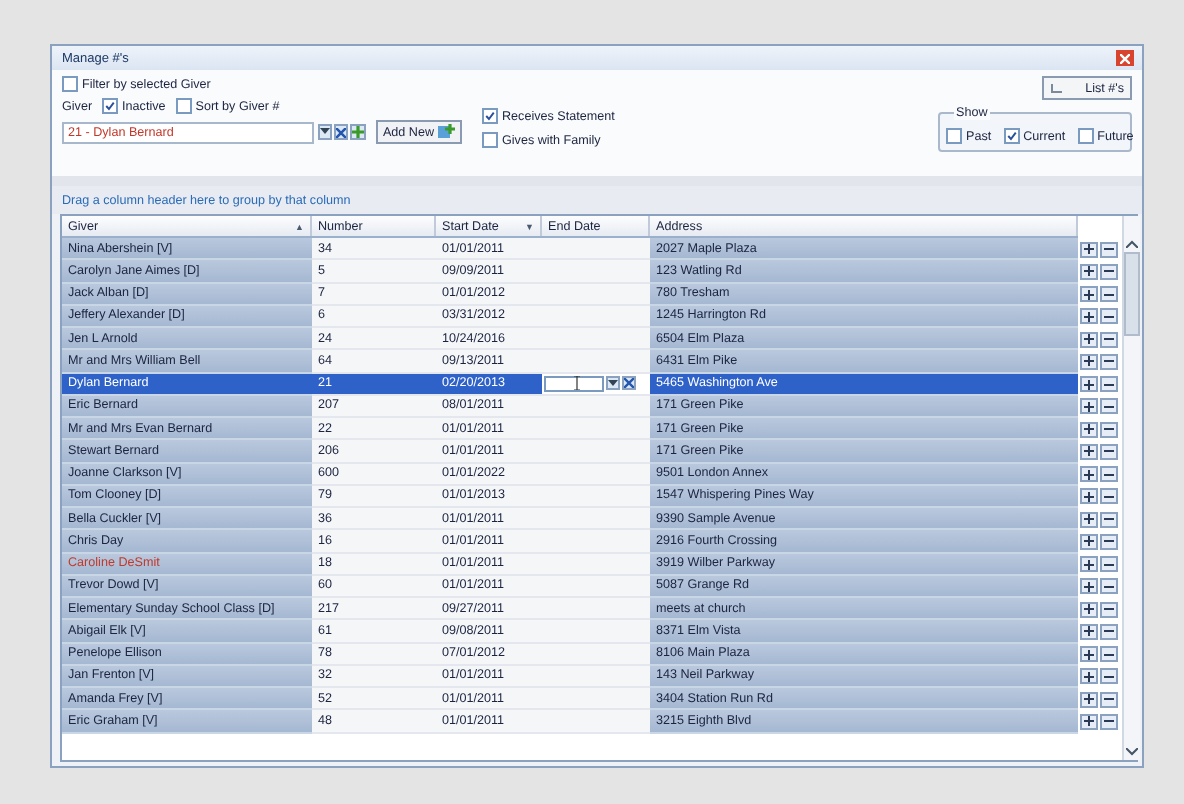  I want to click on scrollbar, so click(1131, 488).